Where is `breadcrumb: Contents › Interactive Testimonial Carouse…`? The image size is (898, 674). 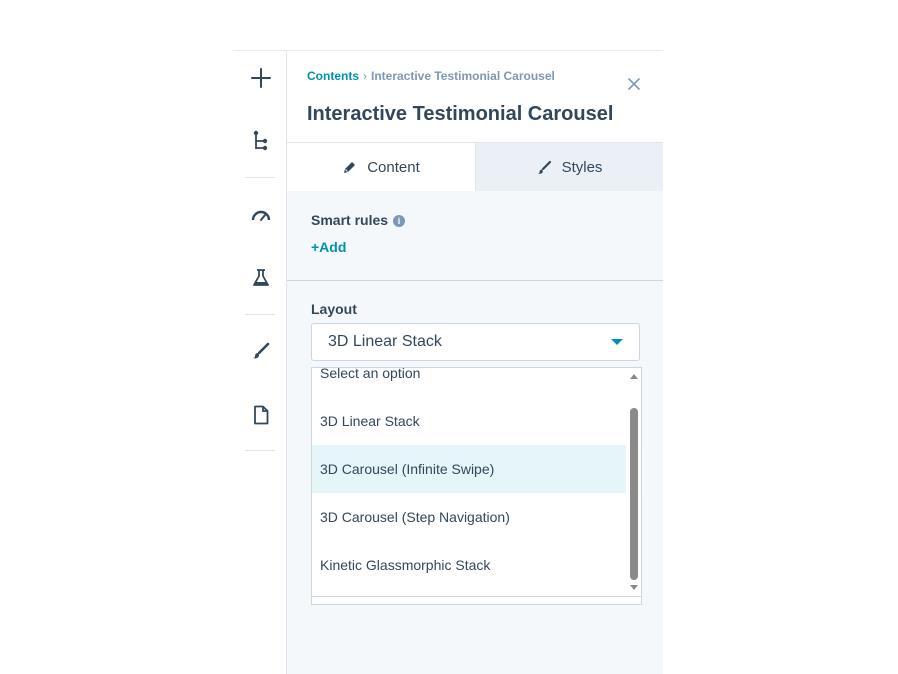 breadcrumb: Contents › Interactive Testimonial Carouse… is located at coordinates (431, 76).